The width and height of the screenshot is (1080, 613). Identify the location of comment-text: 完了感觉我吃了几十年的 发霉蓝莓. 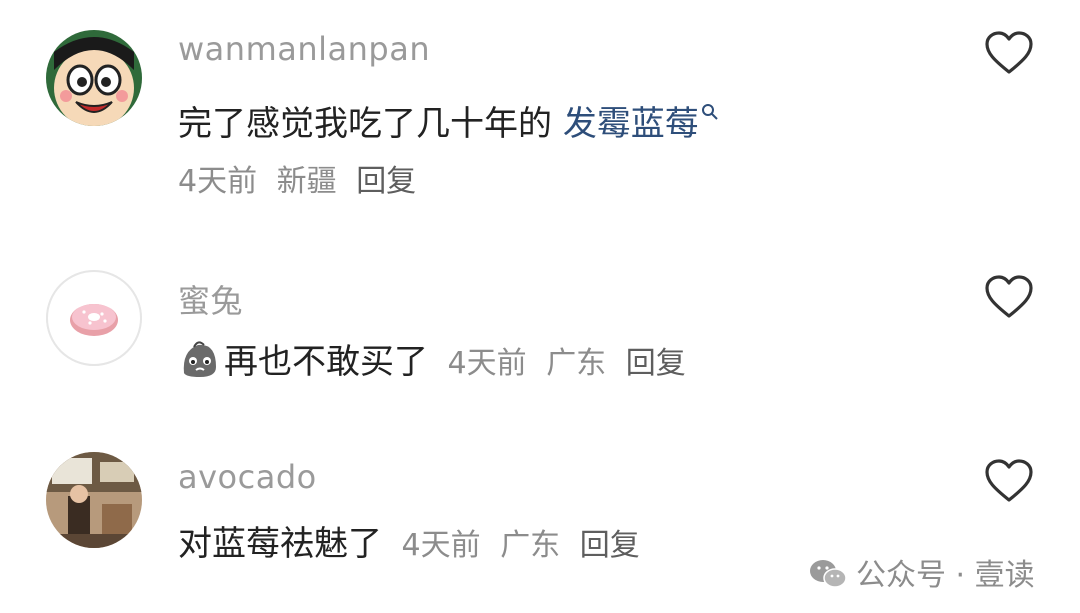
(448, 117).